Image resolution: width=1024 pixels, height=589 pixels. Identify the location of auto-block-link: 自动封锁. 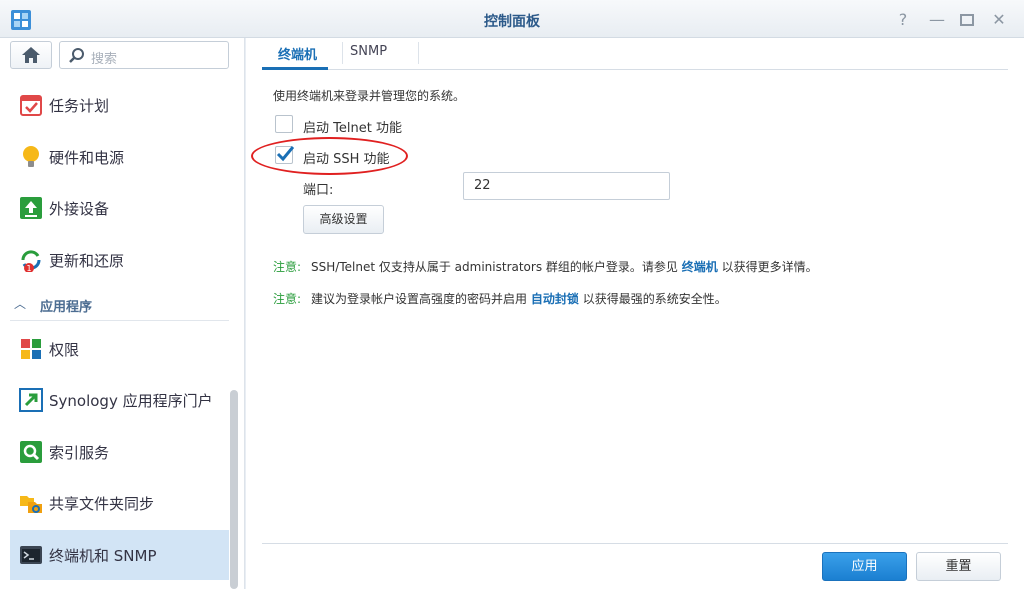
(555, 299).